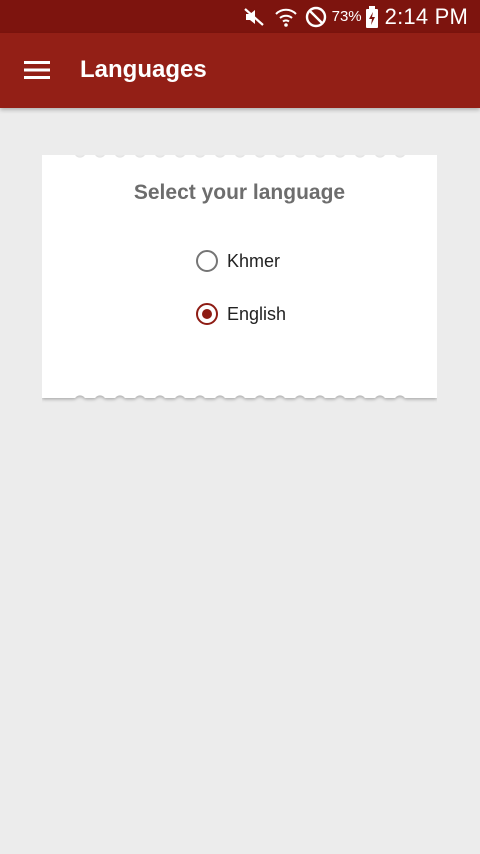  I want to click on status-clock: 2:14 PM, so click(426, 16).